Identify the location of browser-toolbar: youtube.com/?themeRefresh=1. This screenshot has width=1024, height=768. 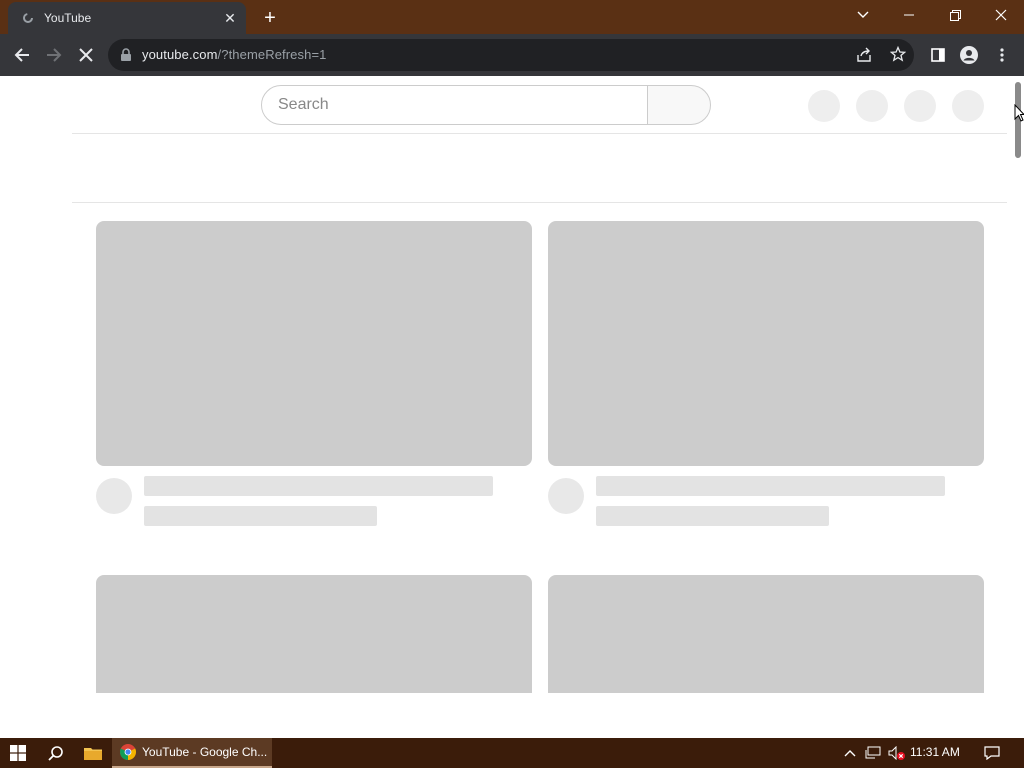
(512, 55).